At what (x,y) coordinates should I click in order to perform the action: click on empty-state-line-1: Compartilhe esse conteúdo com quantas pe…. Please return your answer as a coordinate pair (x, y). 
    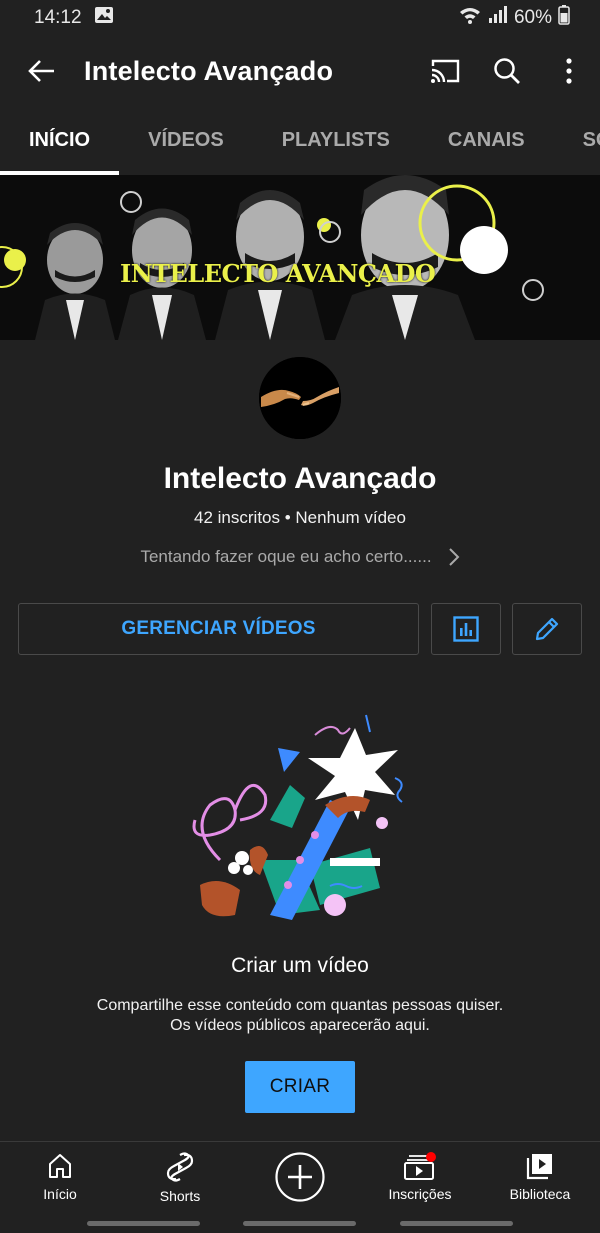
    Looking at the image, I should click on (300, 1005).